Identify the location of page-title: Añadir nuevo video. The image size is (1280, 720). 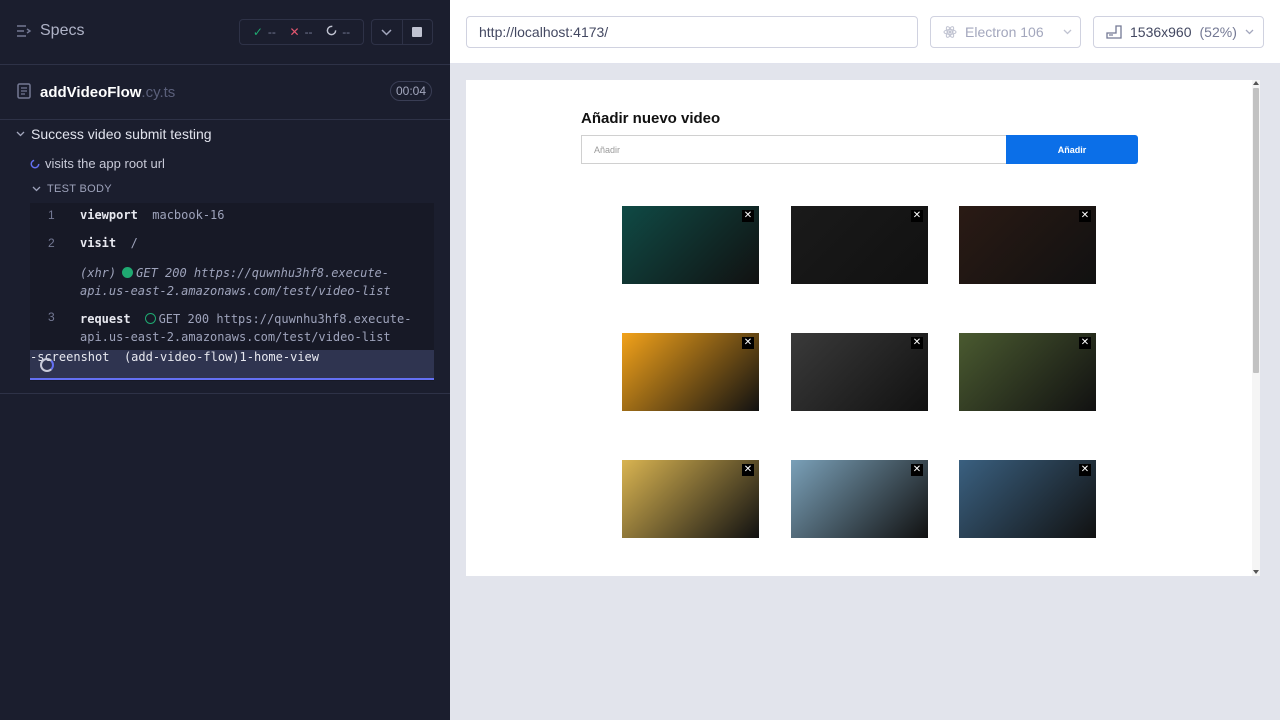
(651, 118).